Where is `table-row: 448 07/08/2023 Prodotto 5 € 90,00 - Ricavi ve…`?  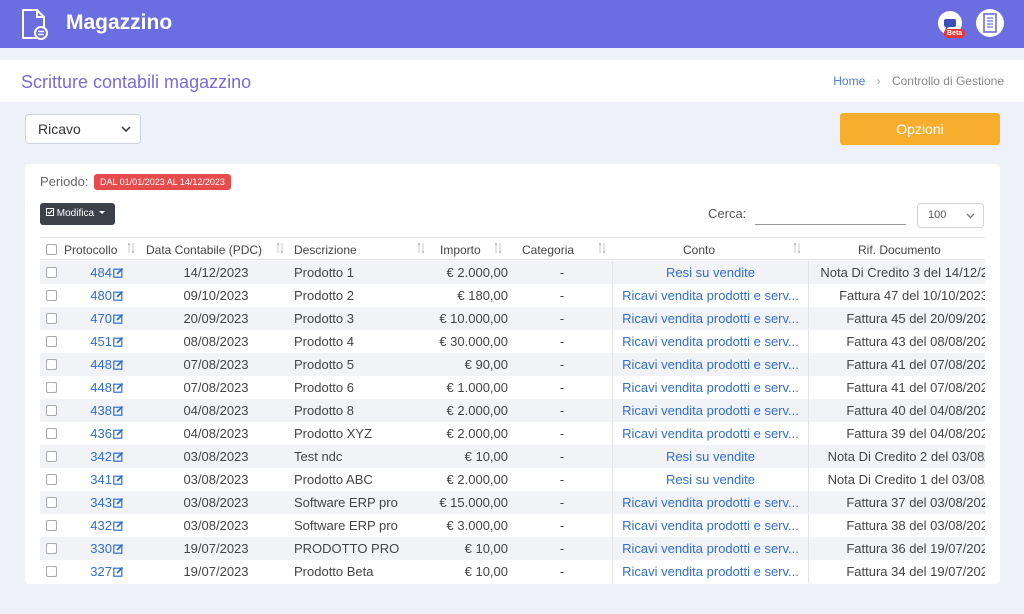 table-row: 448 07/08/2023 Prodotto 5 € 90,00 - Ricavi ve… is located at coordinates (512, 364).